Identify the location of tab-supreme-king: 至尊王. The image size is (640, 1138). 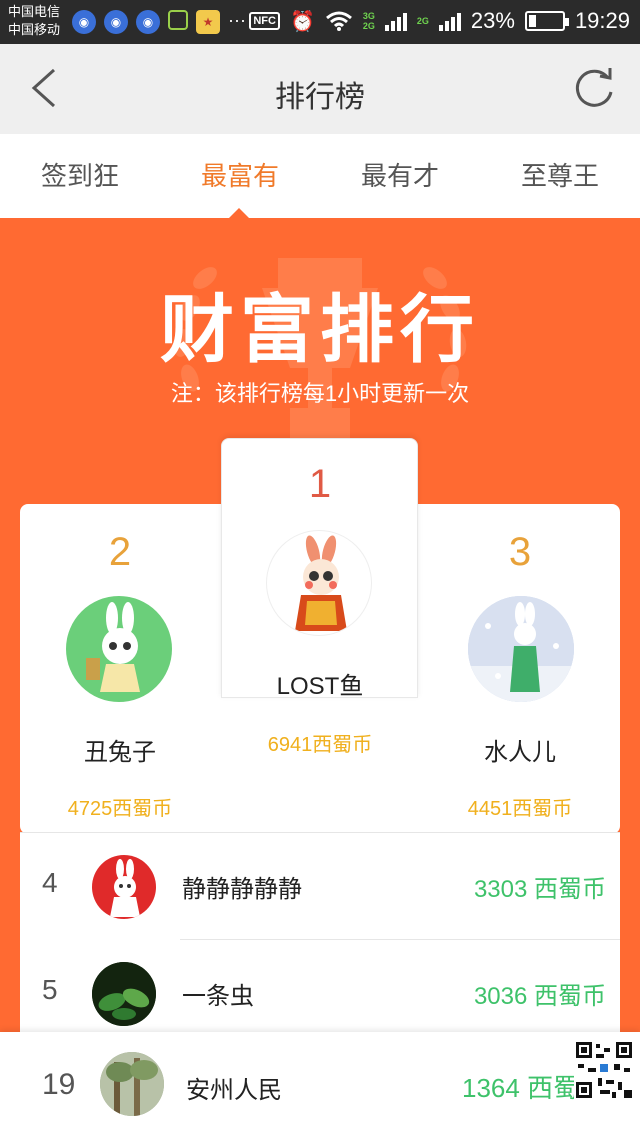
(560, 176).